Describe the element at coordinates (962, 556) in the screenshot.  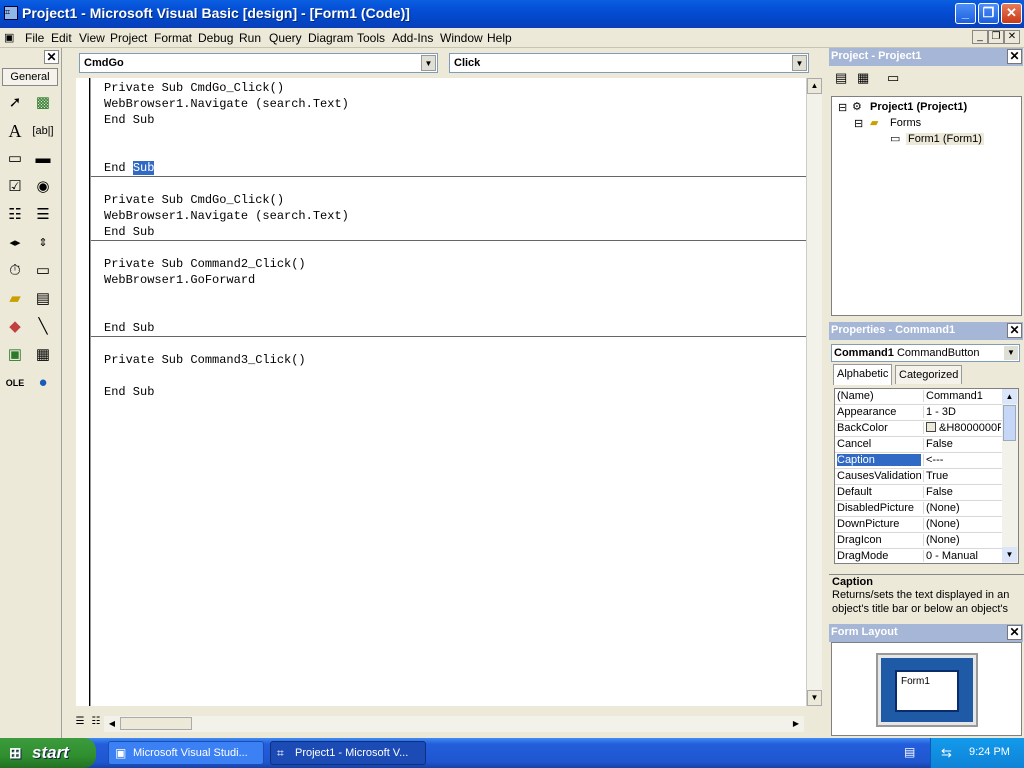
I see `property-value: 0 - Manual` at that location.